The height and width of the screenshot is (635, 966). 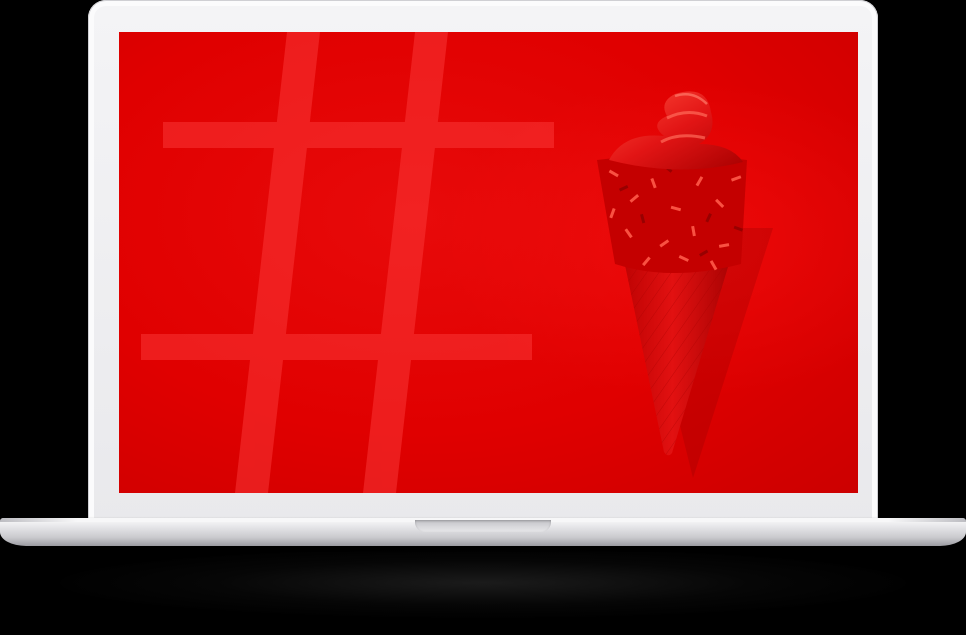 I want to click on floor-shadow, so click(x=483, y=583).